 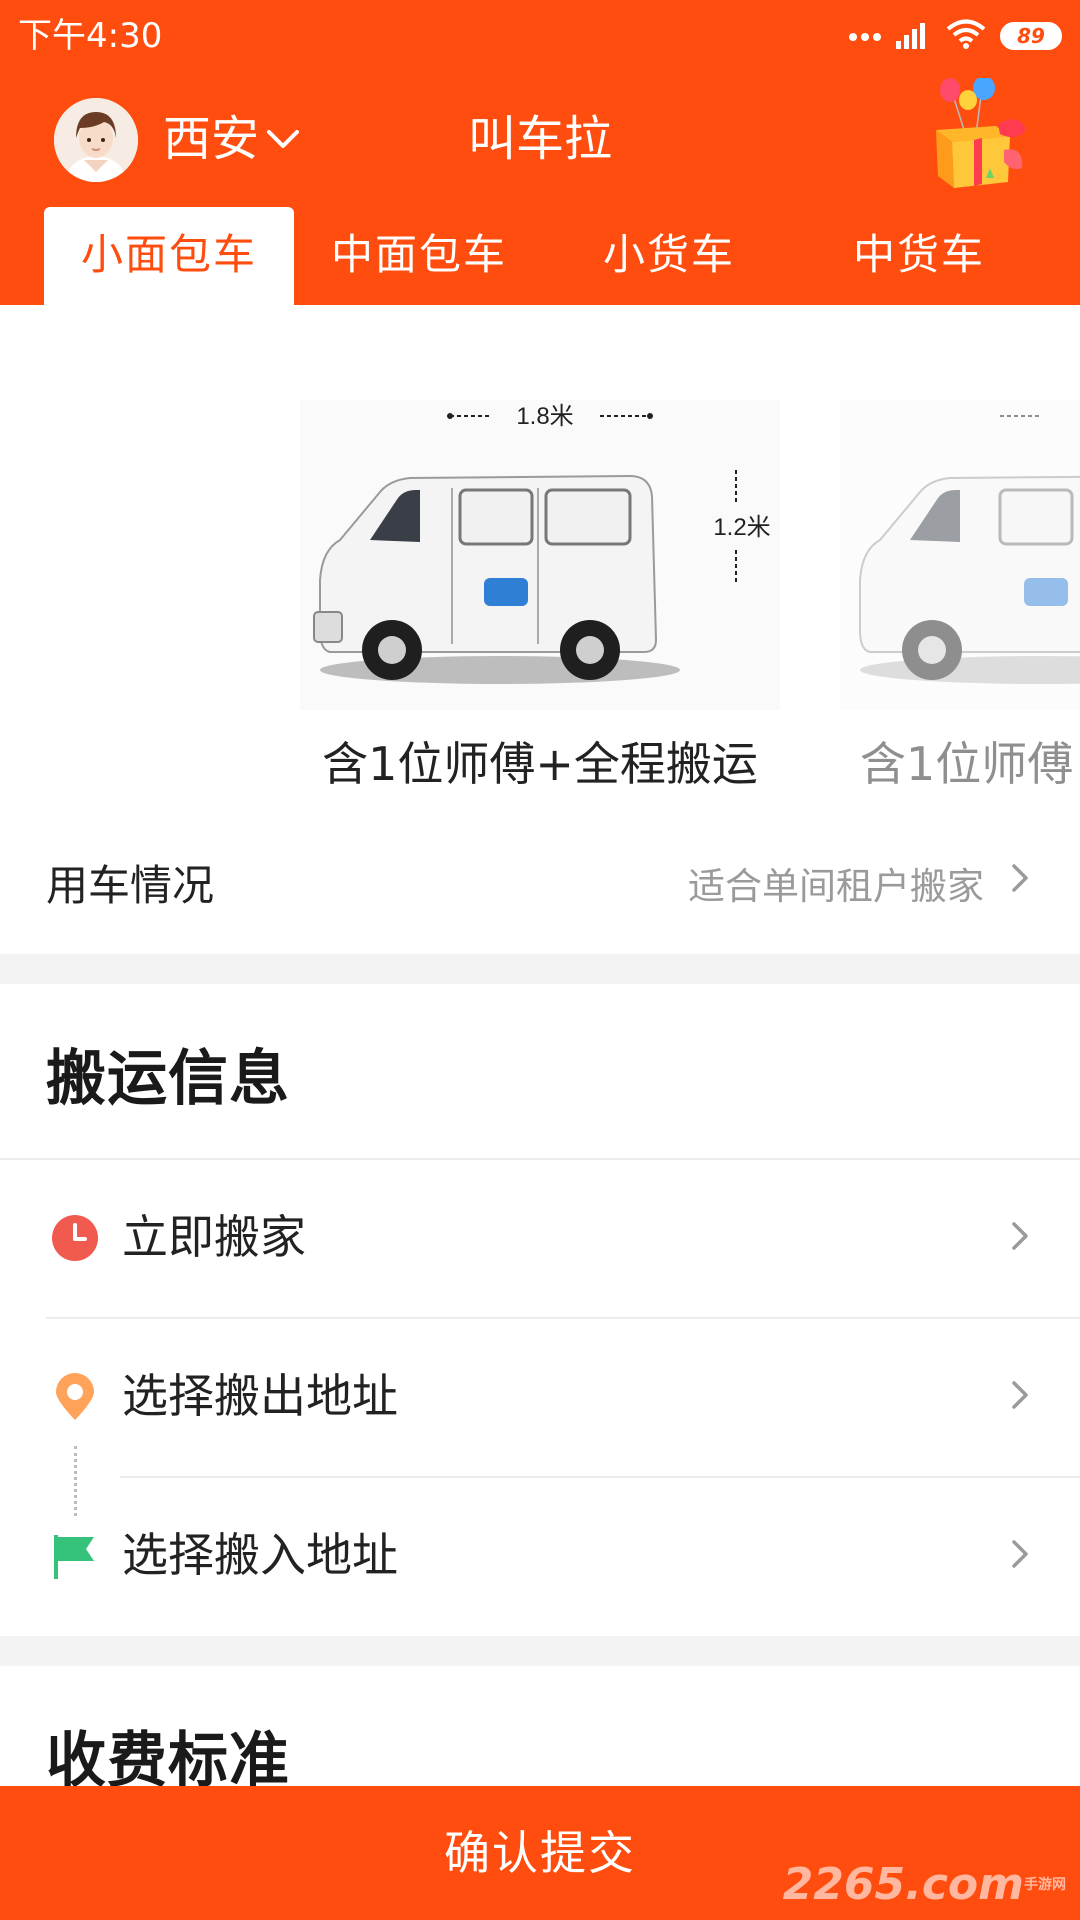 What do you see at coordinates (540, 133) in the screenshot?
I see `top-row: 西安 叫车拉` at bounding box center [540, 133].